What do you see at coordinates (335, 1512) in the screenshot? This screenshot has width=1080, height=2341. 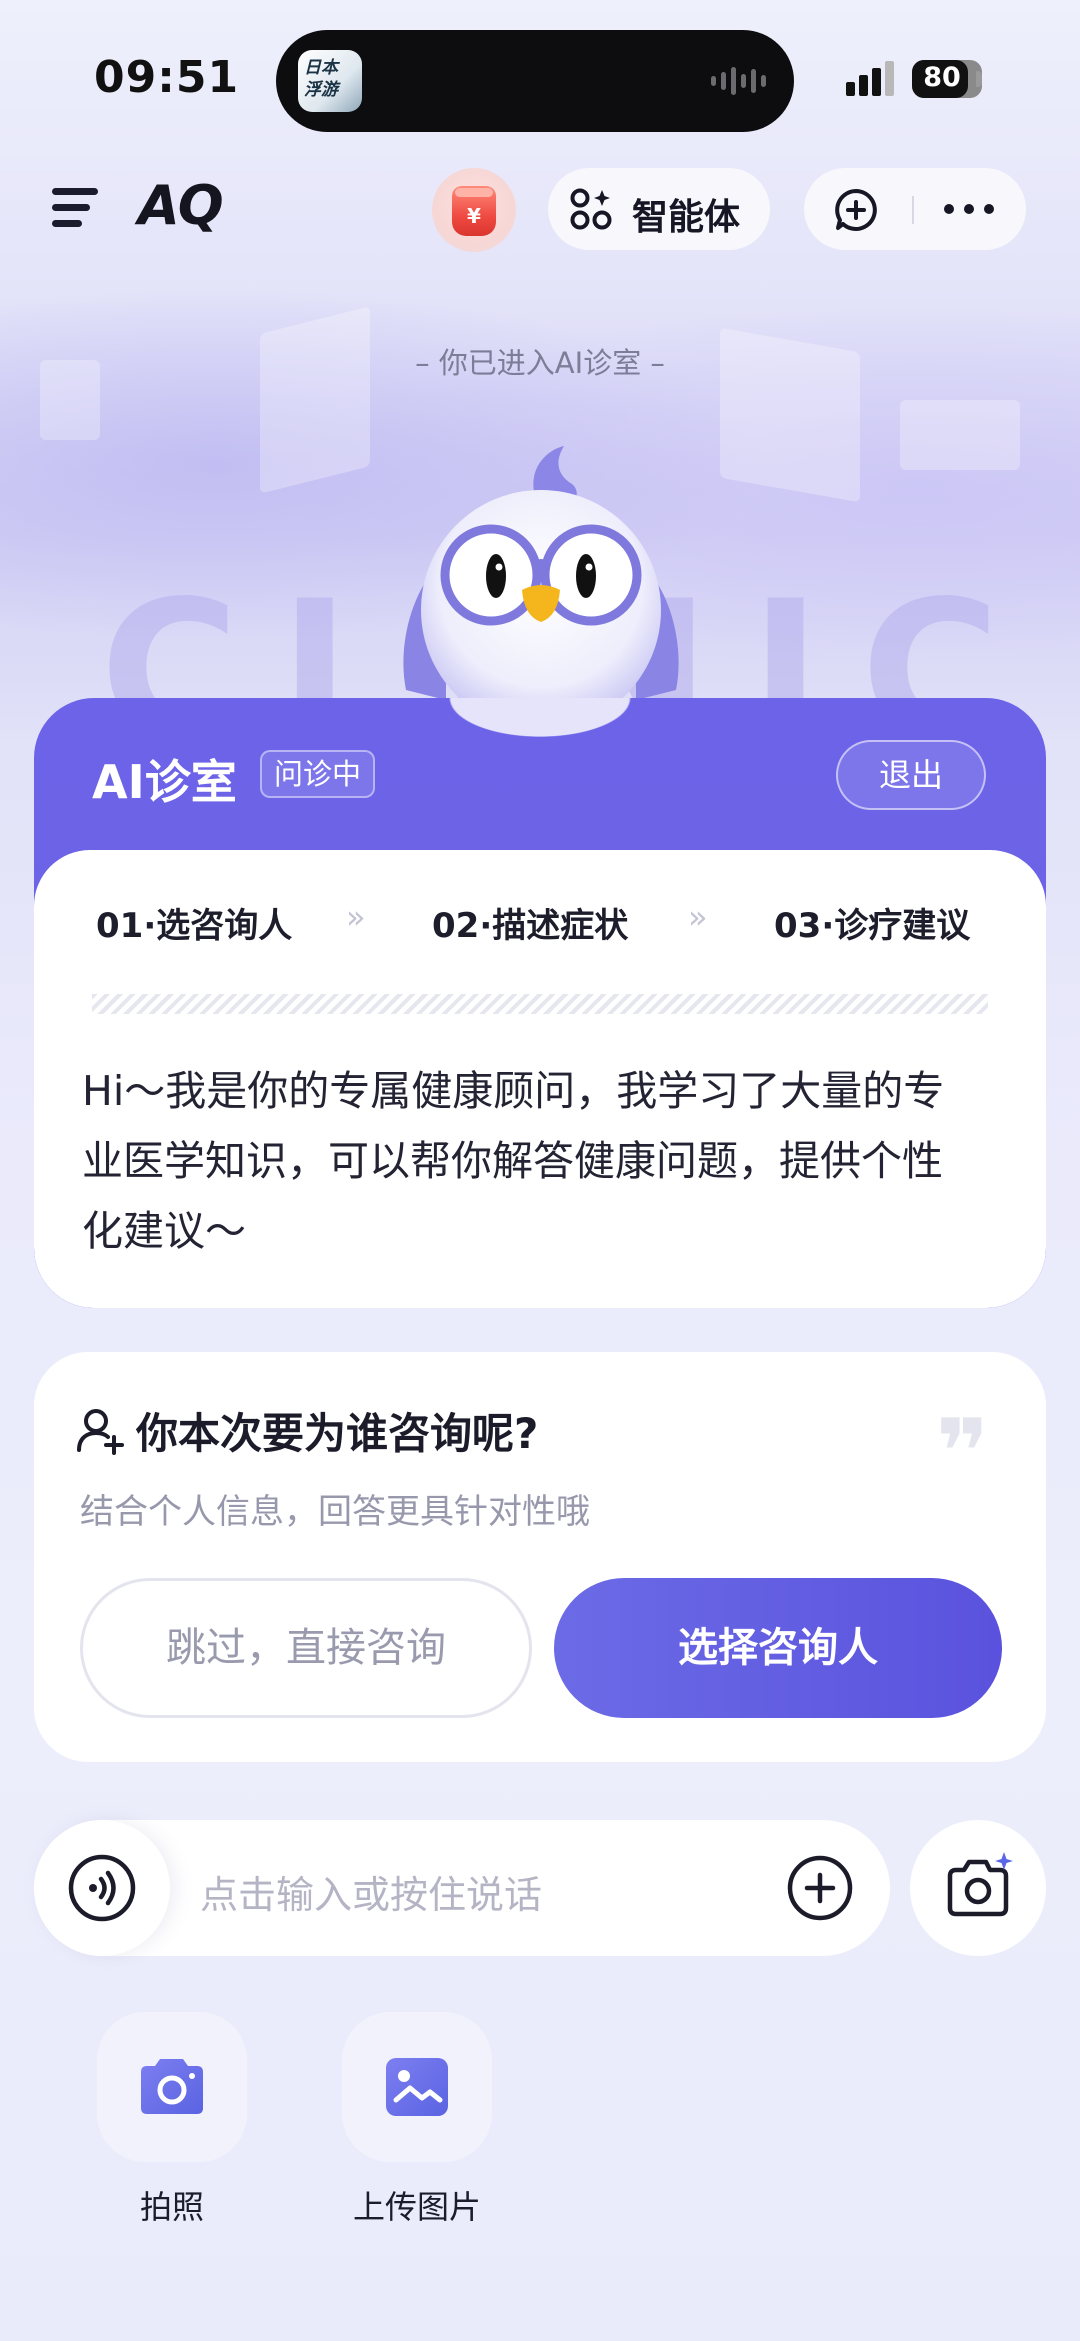 I see `consult-subtitle: 结合个人信息，回答更具针对性哦` at bounding box center [335, 1512].